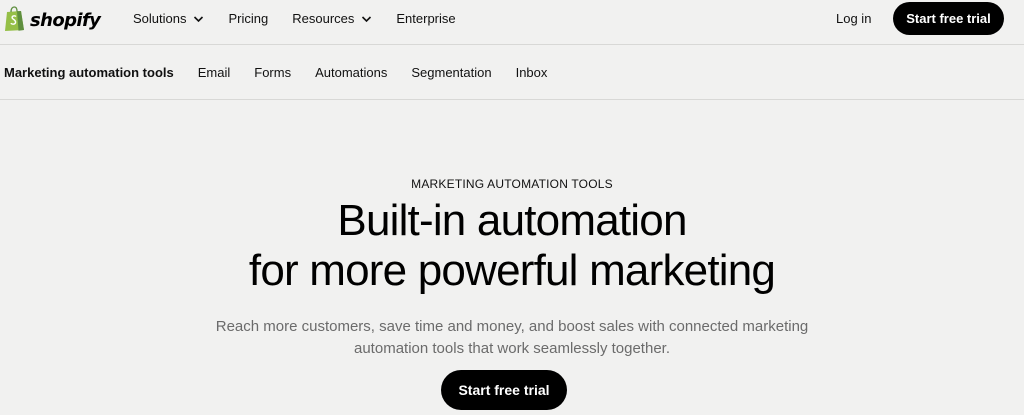 This screenshot has width=1024, height=415. I want to click on subnav-link-forms: Forms, so click(272, 72).